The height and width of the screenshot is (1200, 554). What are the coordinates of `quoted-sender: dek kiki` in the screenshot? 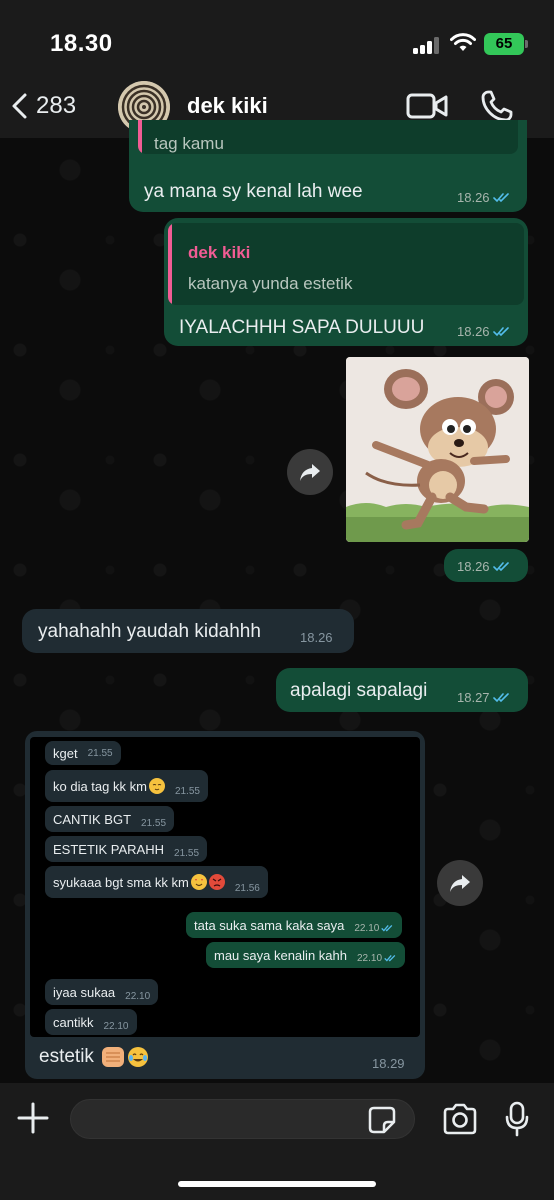 It's located at (219, 252).